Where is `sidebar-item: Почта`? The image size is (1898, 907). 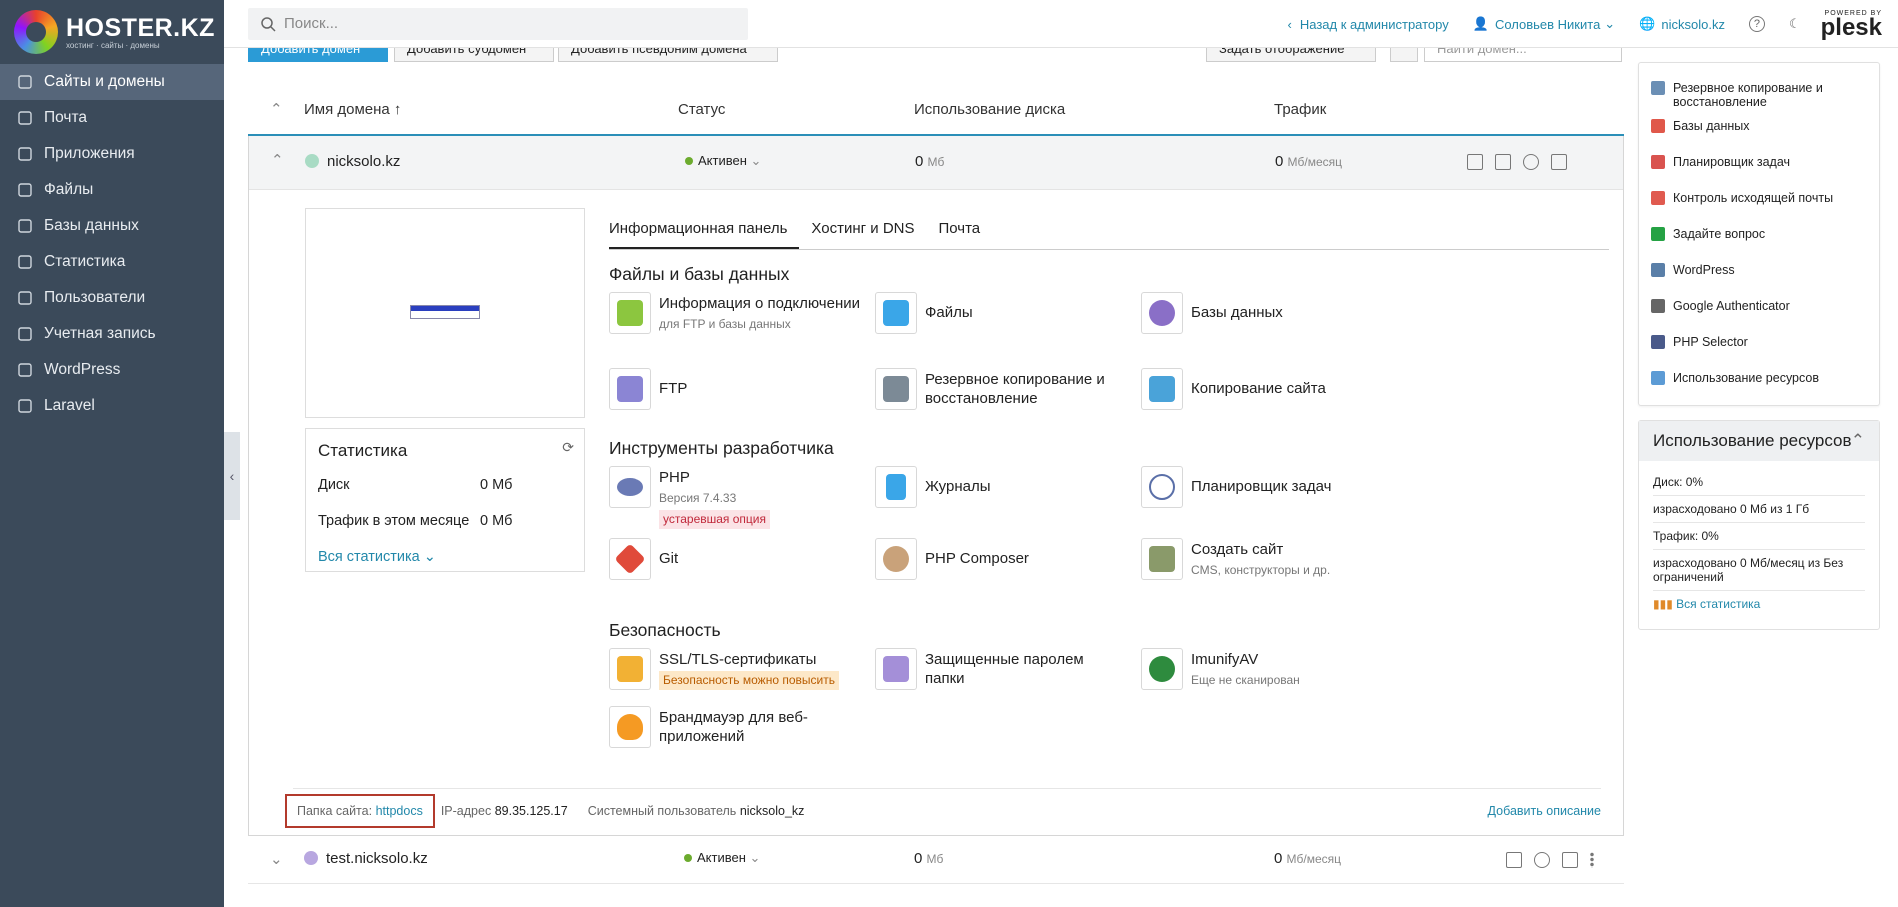
sidebar-item: Почта is located at coordinates (112, 118).